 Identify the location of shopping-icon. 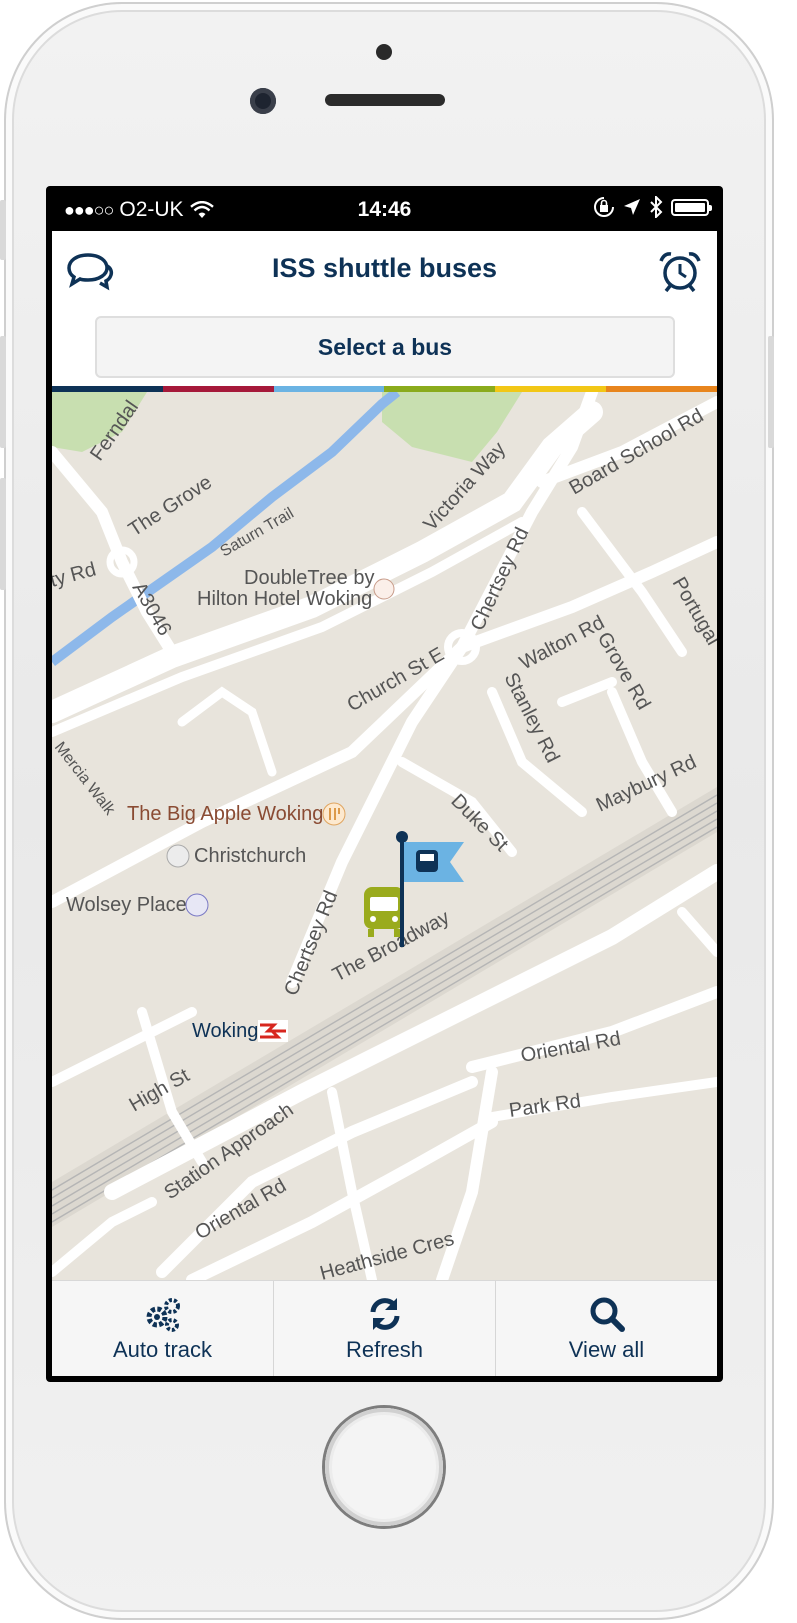
(197, 905).